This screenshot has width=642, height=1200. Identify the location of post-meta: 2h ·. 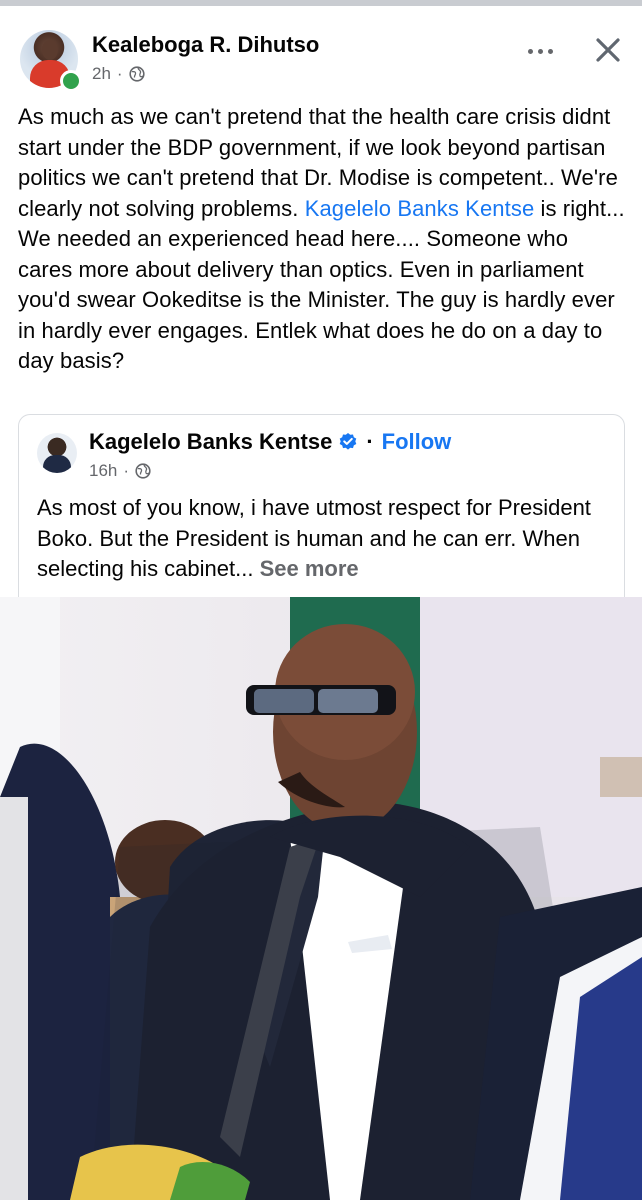
(118, 74).